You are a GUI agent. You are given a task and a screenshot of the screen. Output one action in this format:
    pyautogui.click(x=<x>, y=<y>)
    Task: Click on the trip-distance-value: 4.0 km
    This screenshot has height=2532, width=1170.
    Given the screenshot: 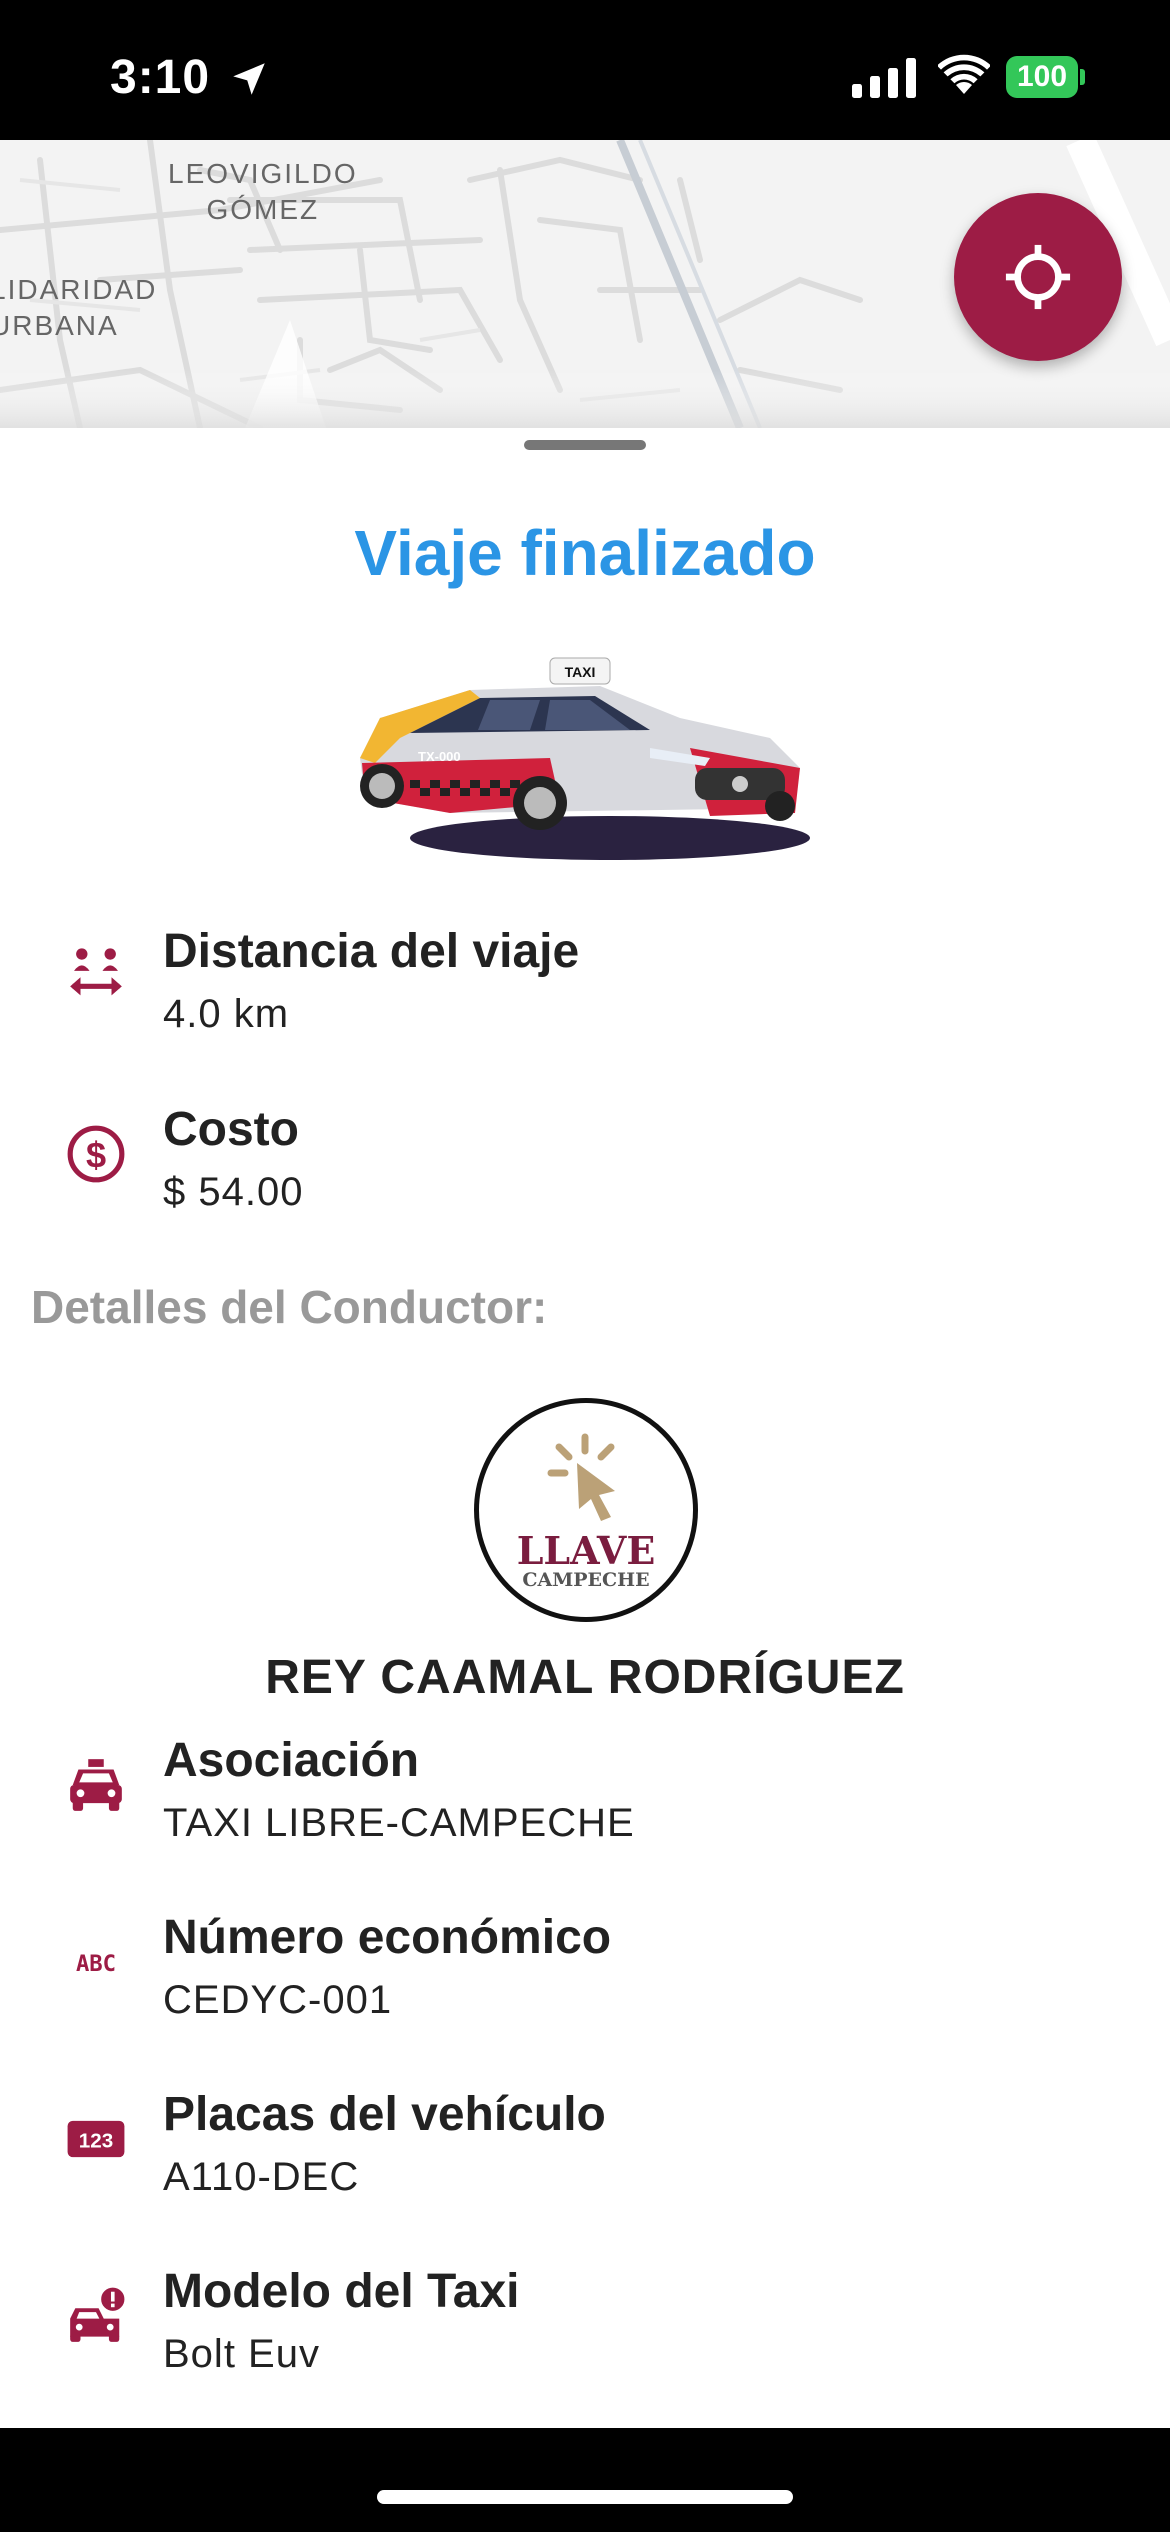 What is the action you would take?
    pyautogui.click(x=226, y=1014)
    